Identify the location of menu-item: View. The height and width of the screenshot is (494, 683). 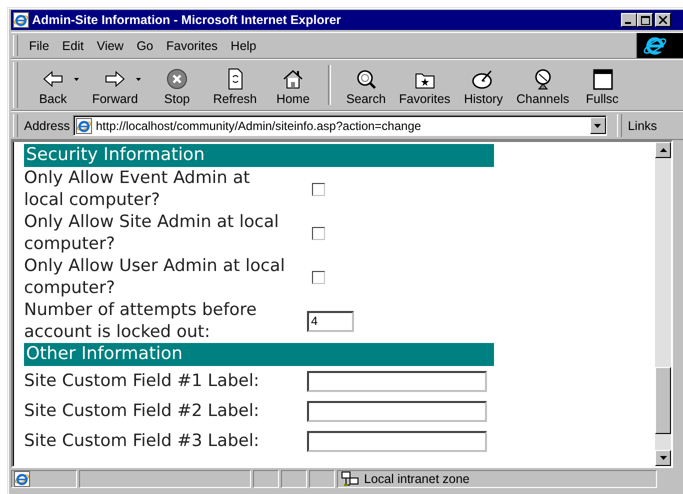
(112, 45).